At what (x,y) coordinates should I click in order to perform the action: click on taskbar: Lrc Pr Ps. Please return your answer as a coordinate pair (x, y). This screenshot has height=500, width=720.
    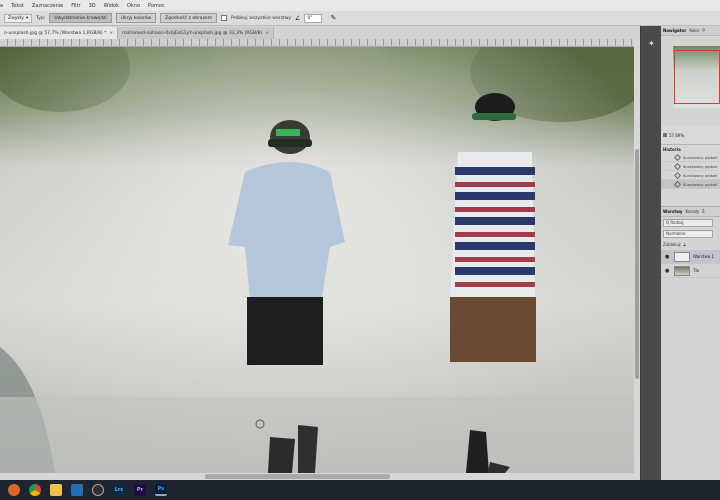
    Looking at the image, I should click on (360, 490).